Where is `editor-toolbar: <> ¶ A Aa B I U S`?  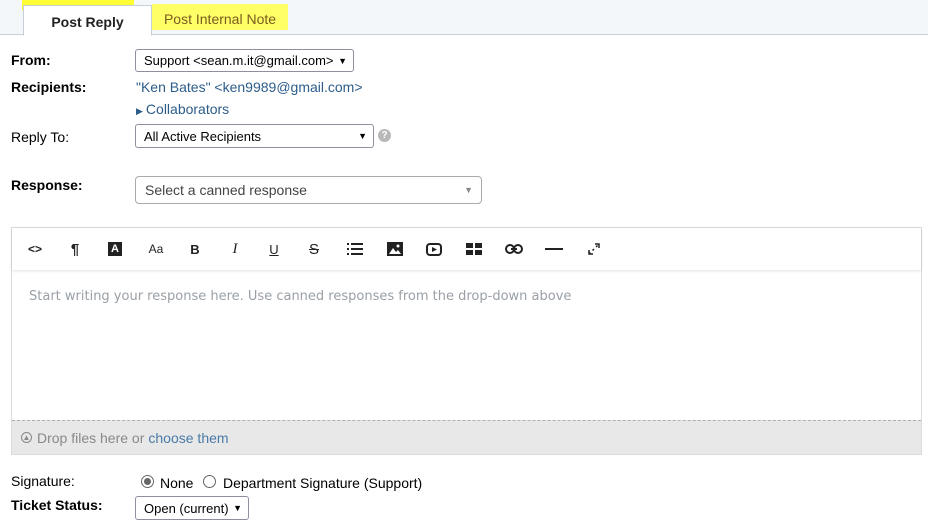
editor-toolbar: <> ¶ A Aa B I U S is located at coordinates (466, 249).